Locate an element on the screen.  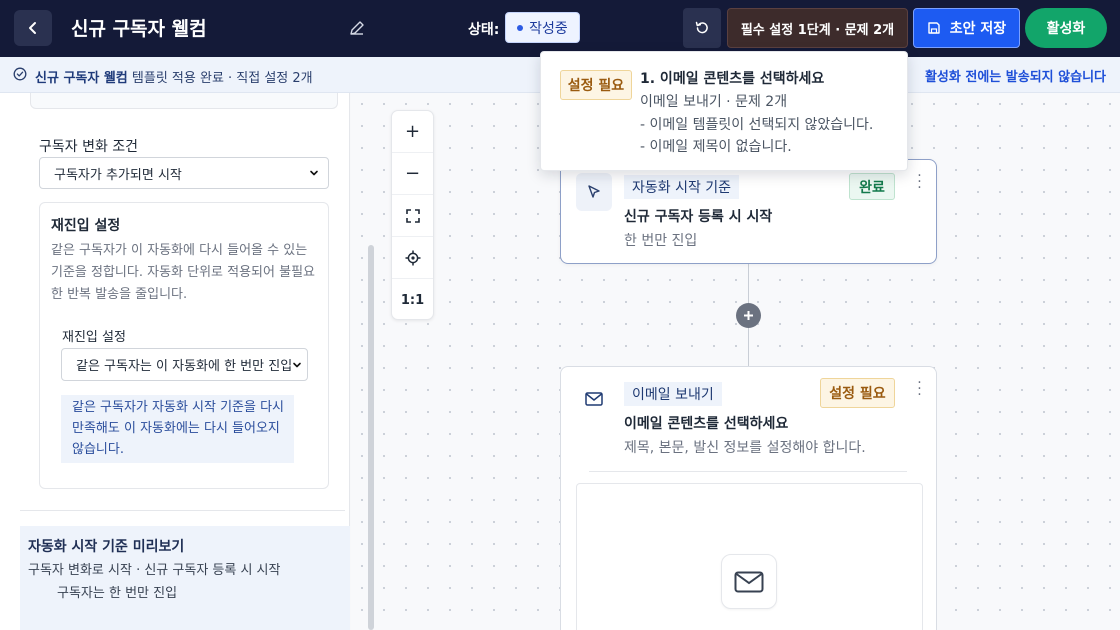
center-icon is located at coordinates (412, 257).